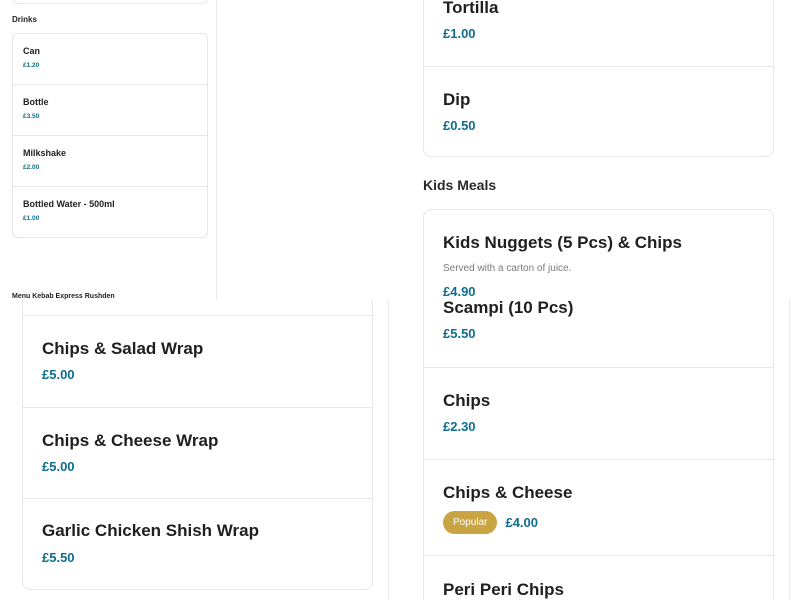 The image size is (800, 600). Describe the element at coordinates (63, 296) in the screenshot. I see `footer-restaurant-name: Menu Kebab Express Rushden` at that location.